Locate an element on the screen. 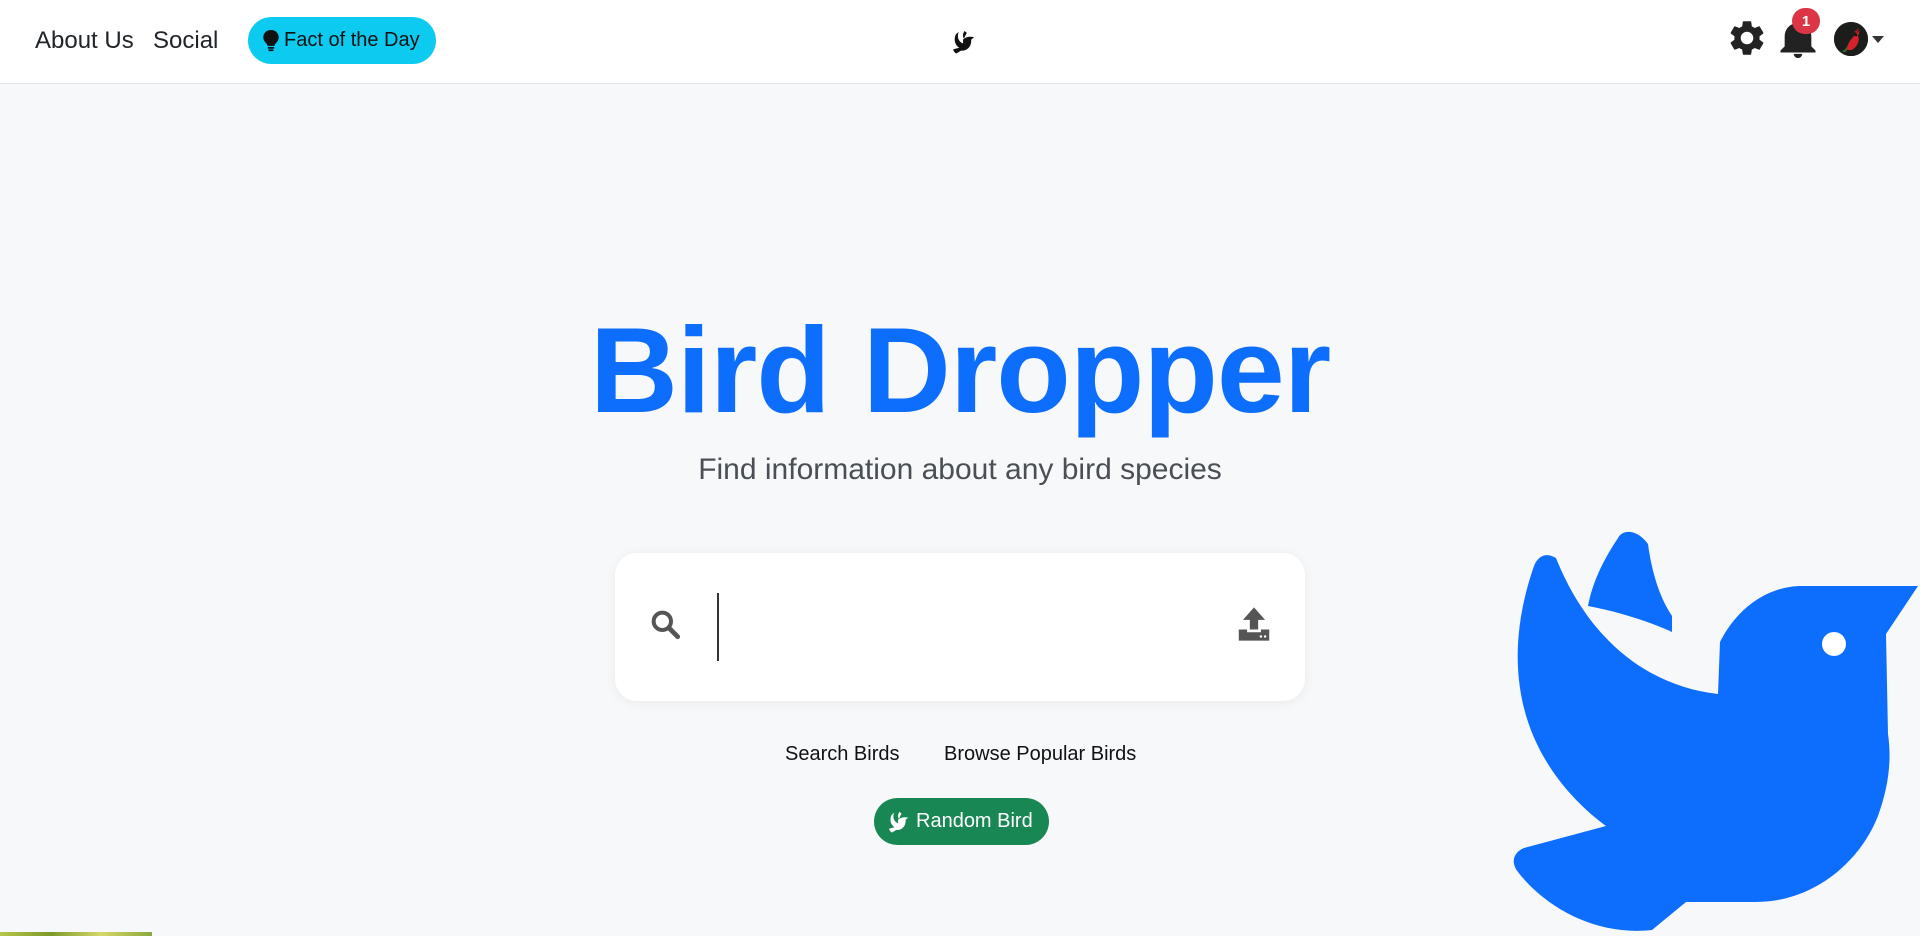  nav-link-about-us: About Us is located at coordinates (84, 41).